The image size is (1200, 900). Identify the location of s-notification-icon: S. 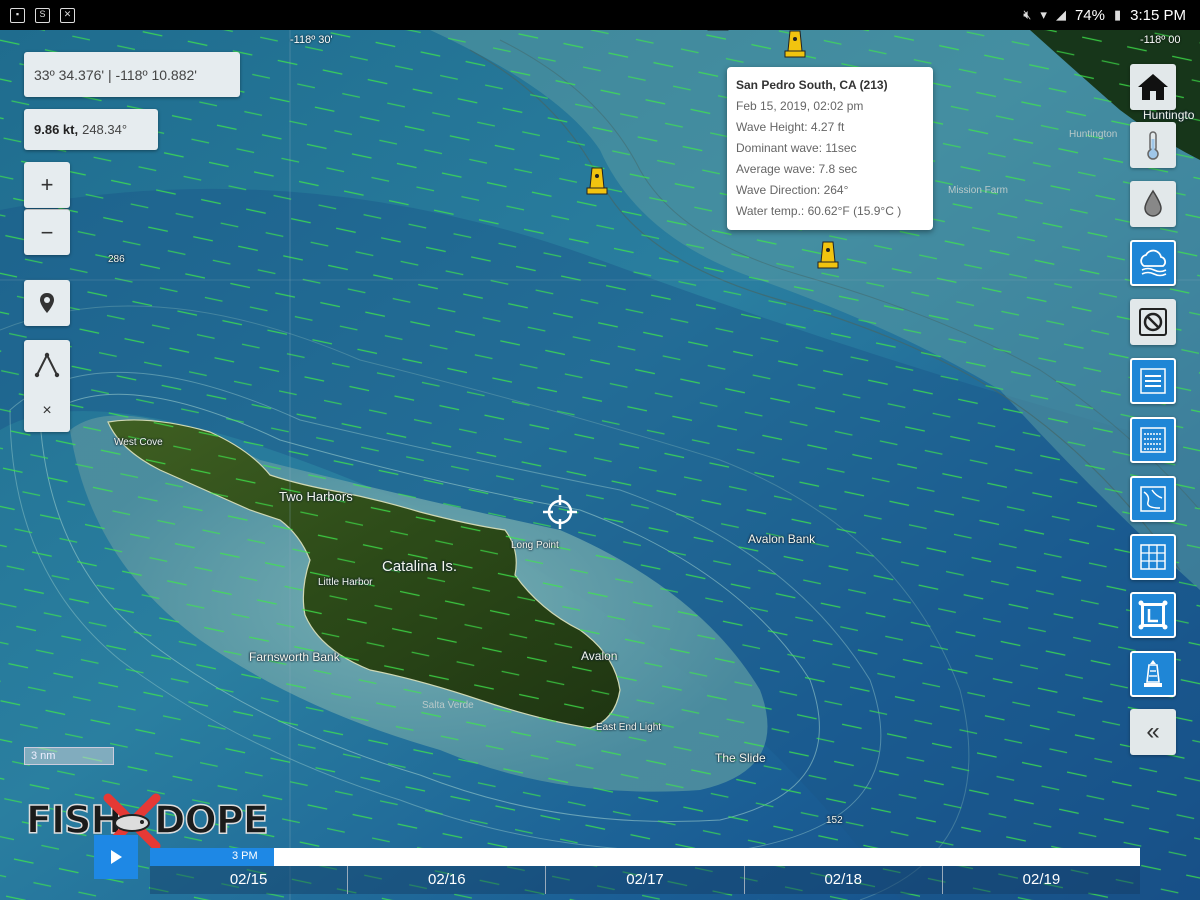
(42, 15).